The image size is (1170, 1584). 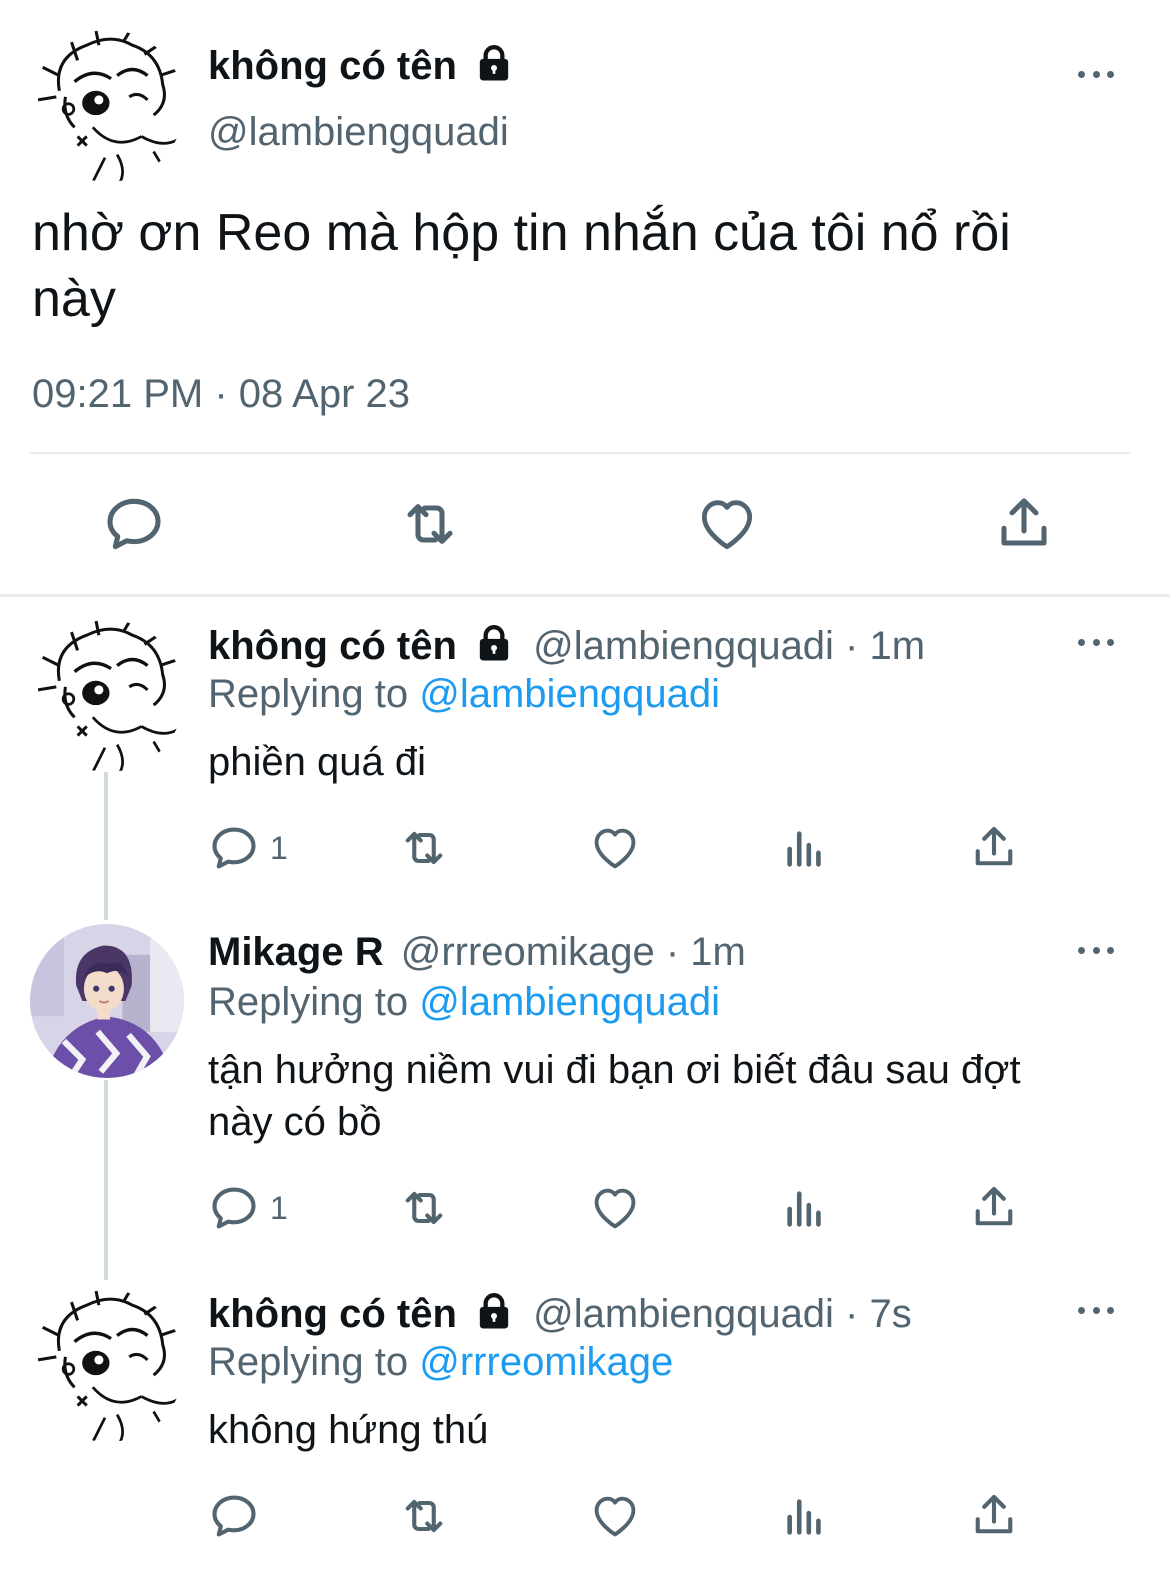 I want to click on author-line: không có tên, so click(x=361, y=66).